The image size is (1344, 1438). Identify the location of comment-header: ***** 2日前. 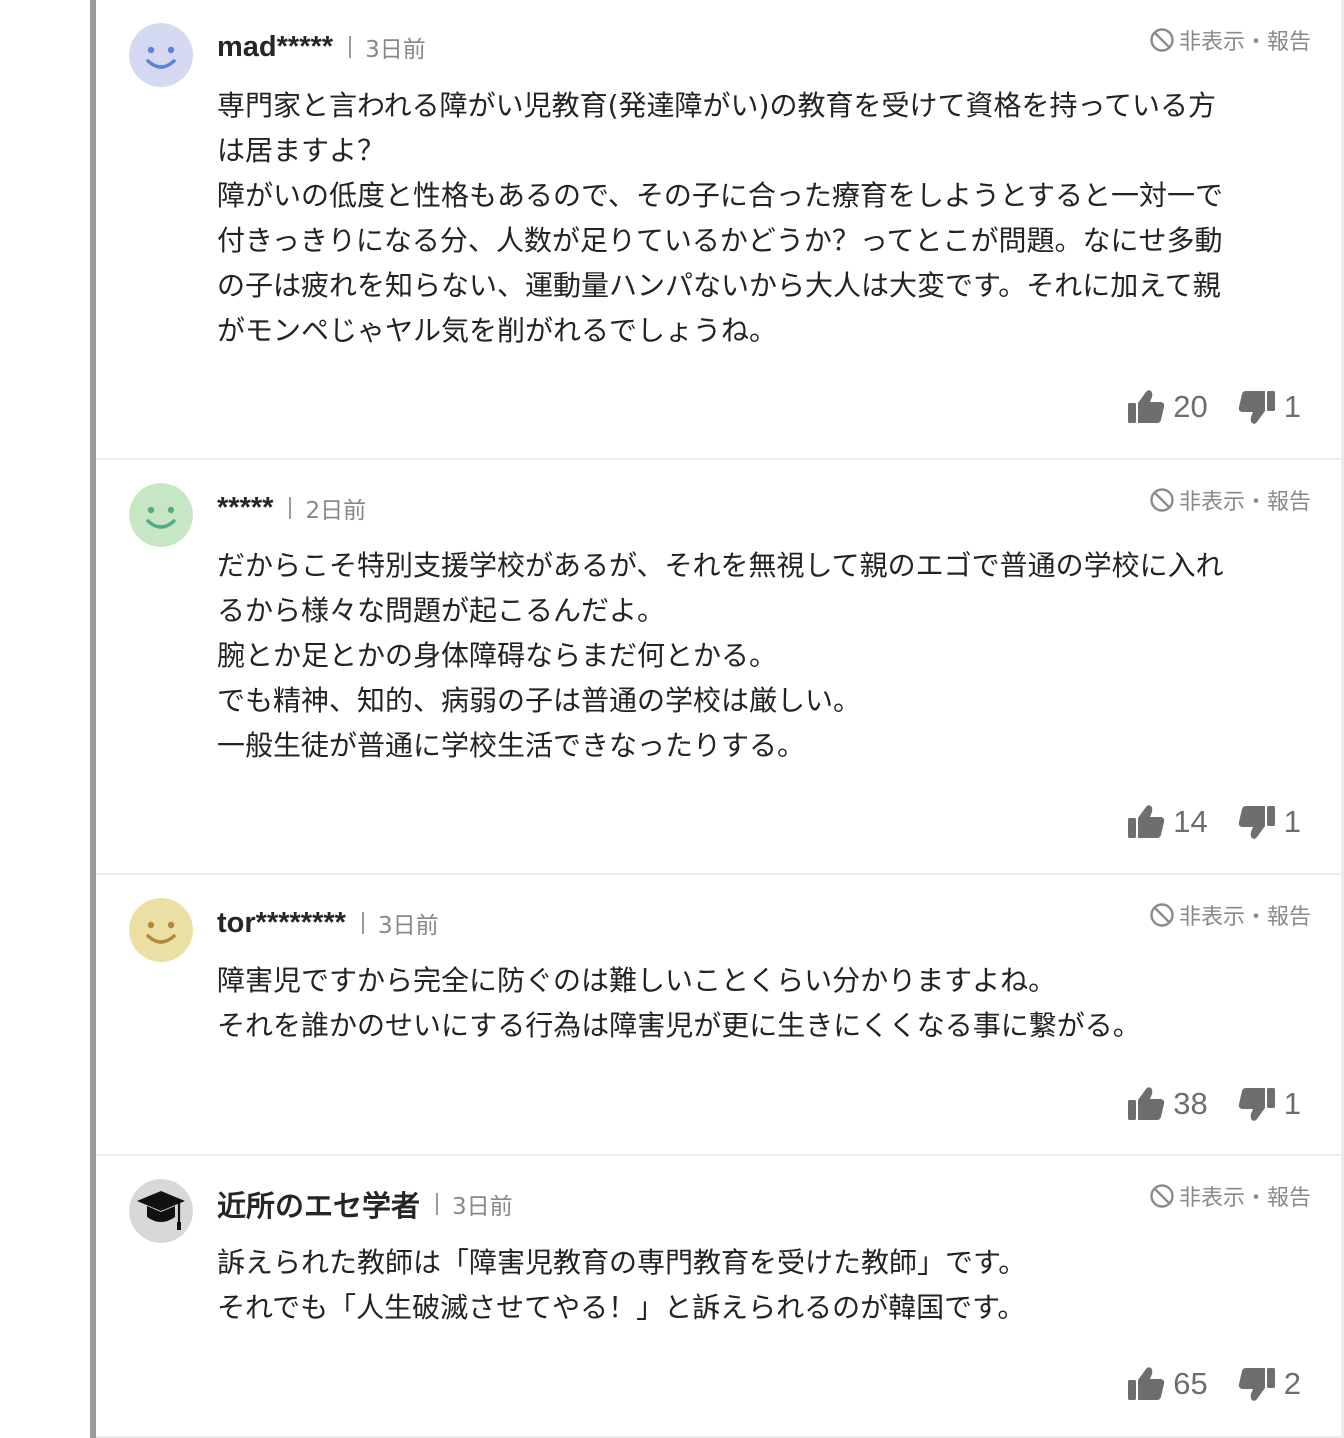
(291, 508).